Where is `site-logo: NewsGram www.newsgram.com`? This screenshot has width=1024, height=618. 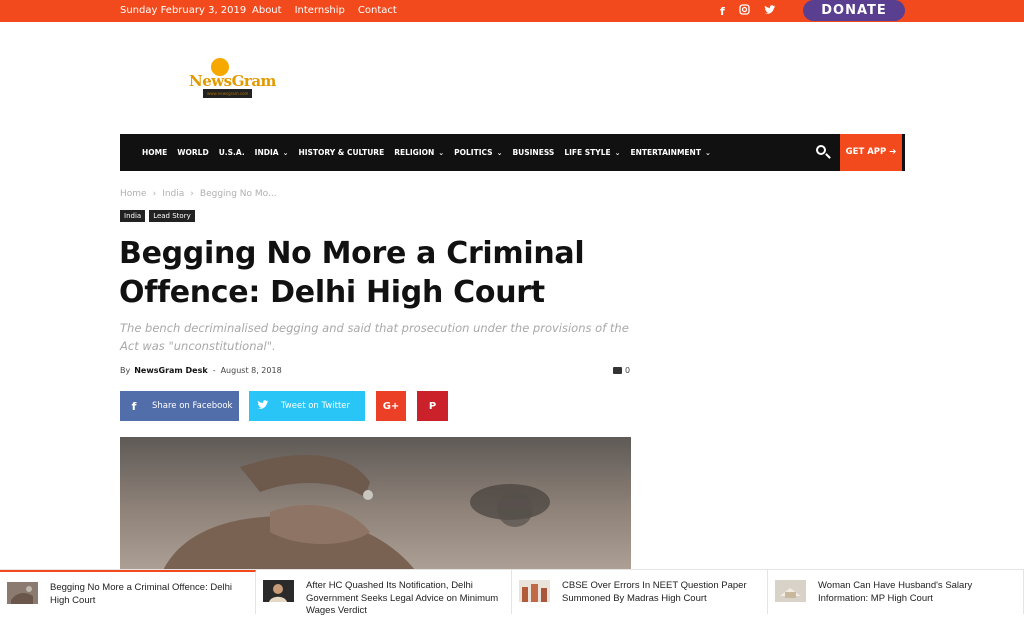 site-logo: NewsGram www.newsgram.com is located at coordinates (232, 78).